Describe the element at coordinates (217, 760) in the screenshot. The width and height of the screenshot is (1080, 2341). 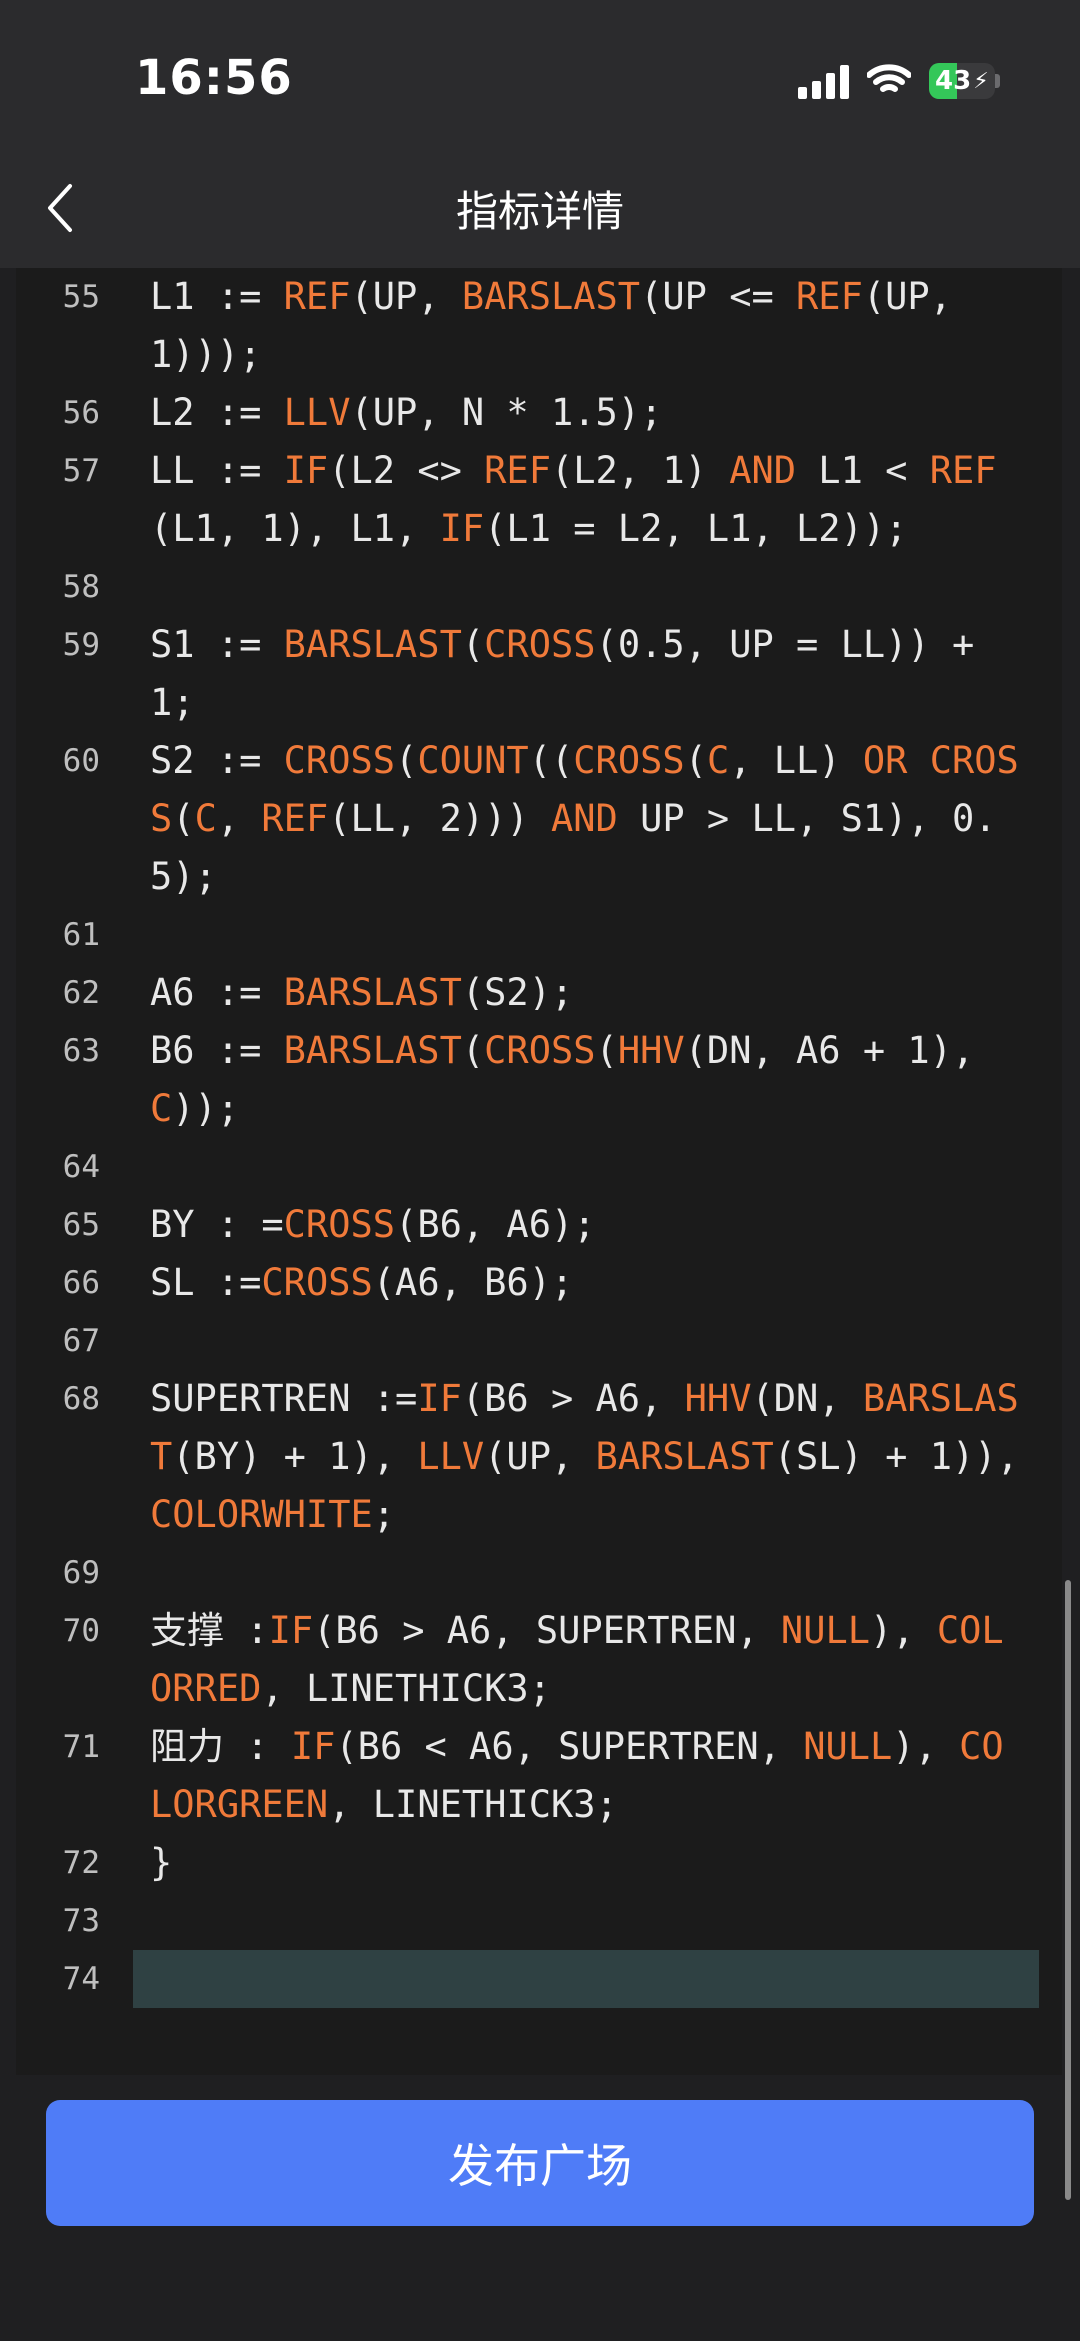
I see `code-text: S2 :=` at that location.